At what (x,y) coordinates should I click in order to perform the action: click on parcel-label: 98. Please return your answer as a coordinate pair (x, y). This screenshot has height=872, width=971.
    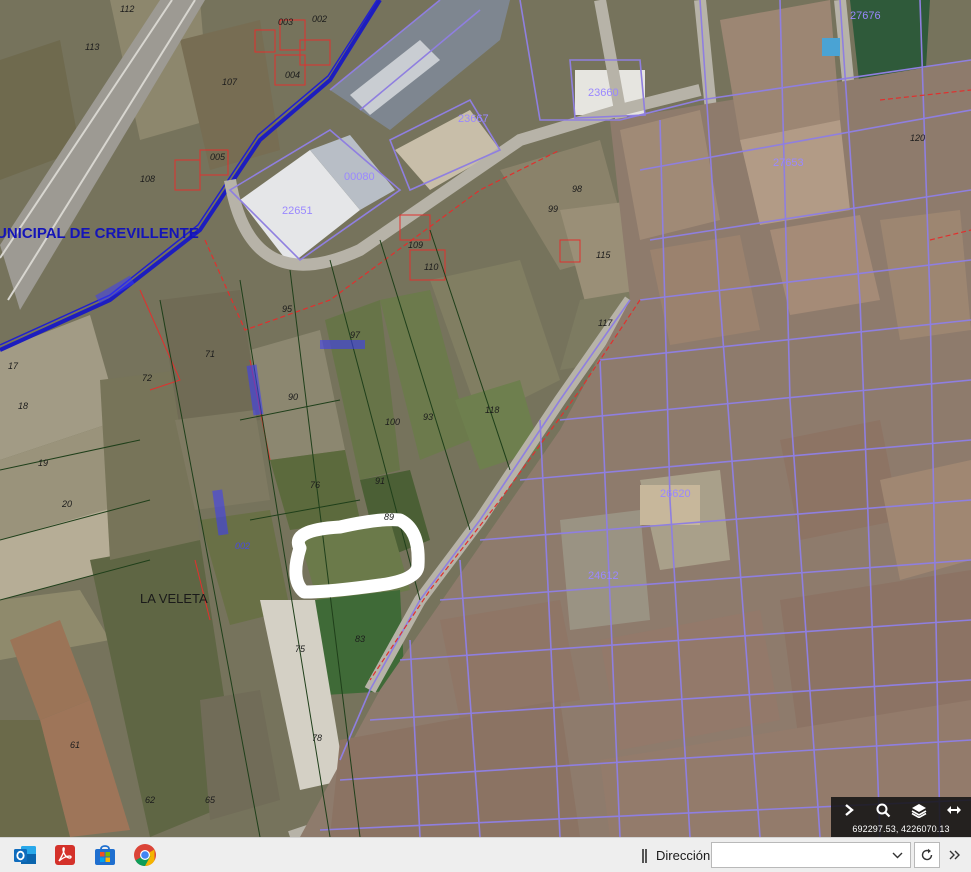
    Looking at the image, I should click on (577, 189).